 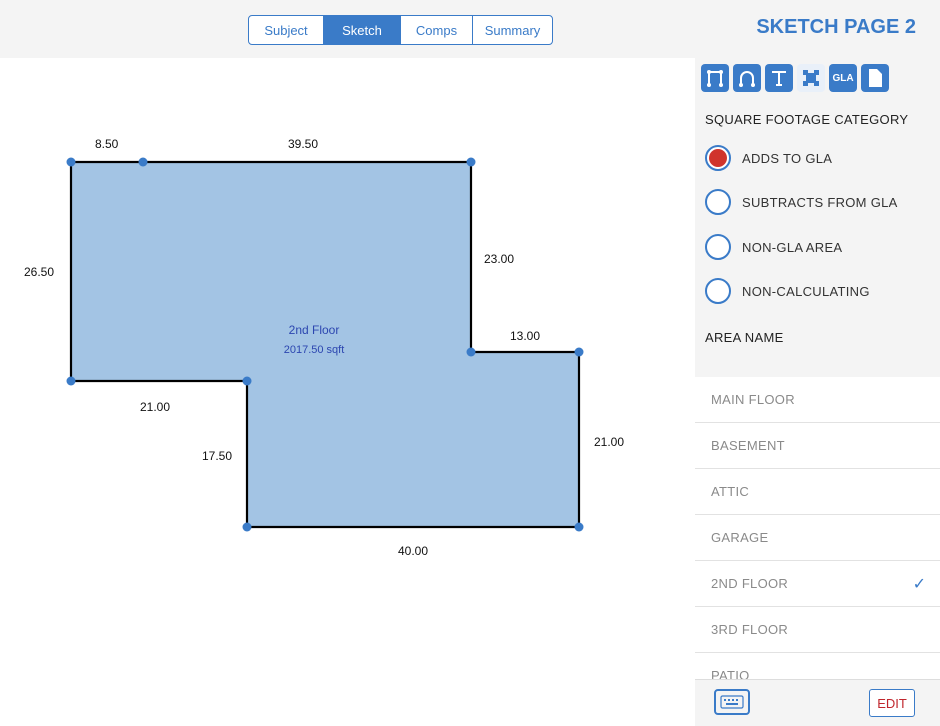 What do you see at coordinates (413, 551) in the screenshot?
I see `dimension-label: 40.00` at bounding box center [413, 551].